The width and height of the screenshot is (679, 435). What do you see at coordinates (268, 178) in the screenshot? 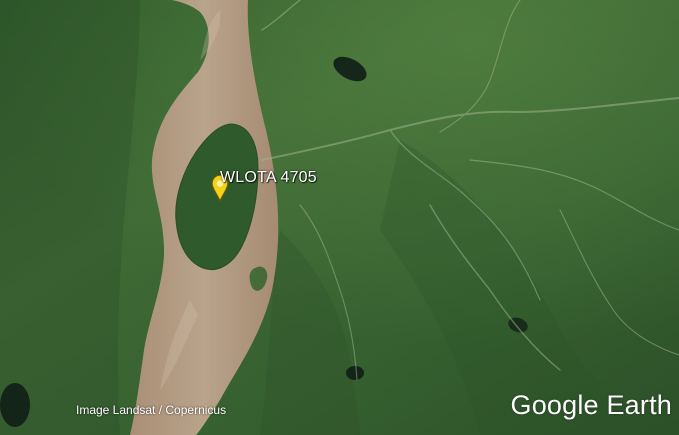
I see `placemark-label: WLOTA 4705` at bounding box center [268, 178].